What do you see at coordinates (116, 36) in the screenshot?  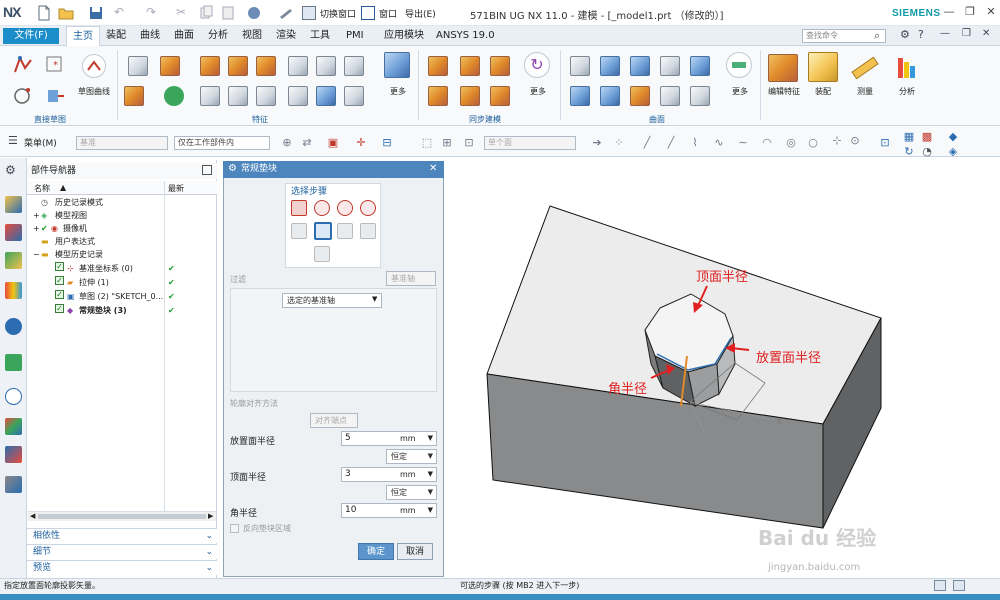 I see `tab-assembly: 装配` at bounding box center [116, 36].